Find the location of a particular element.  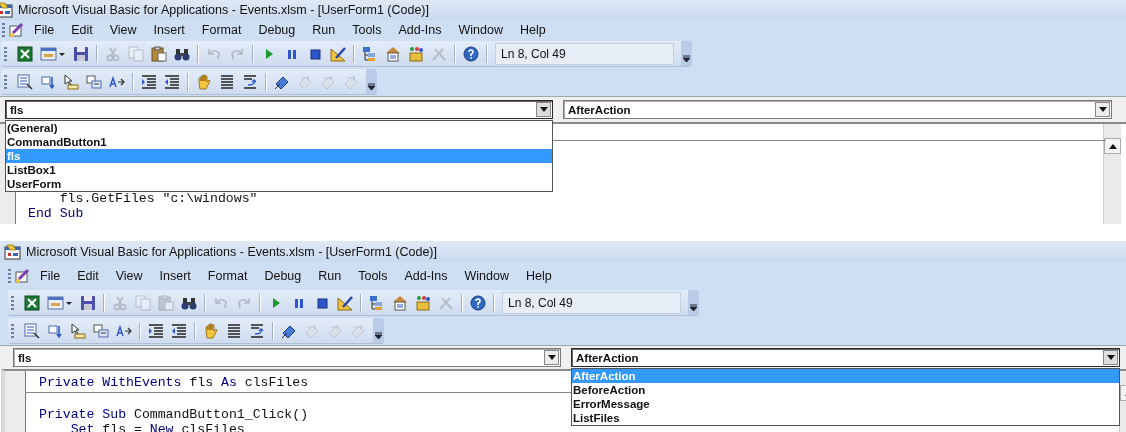

dropdown-option: ListFiles is located at coordinates (845, 418).